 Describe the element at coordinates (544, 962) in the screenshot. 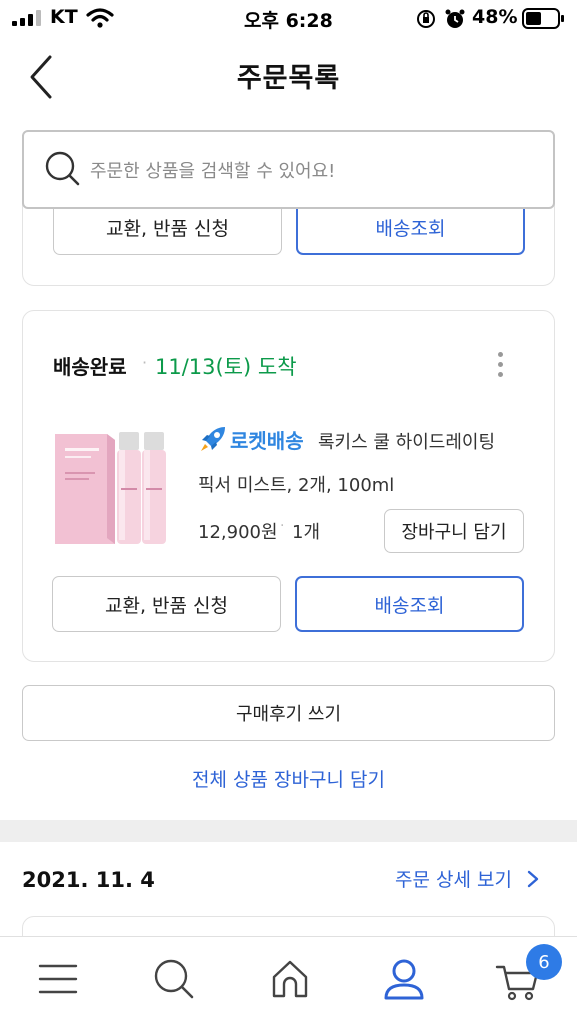

I see `cart-count-badge: 6` at that location.